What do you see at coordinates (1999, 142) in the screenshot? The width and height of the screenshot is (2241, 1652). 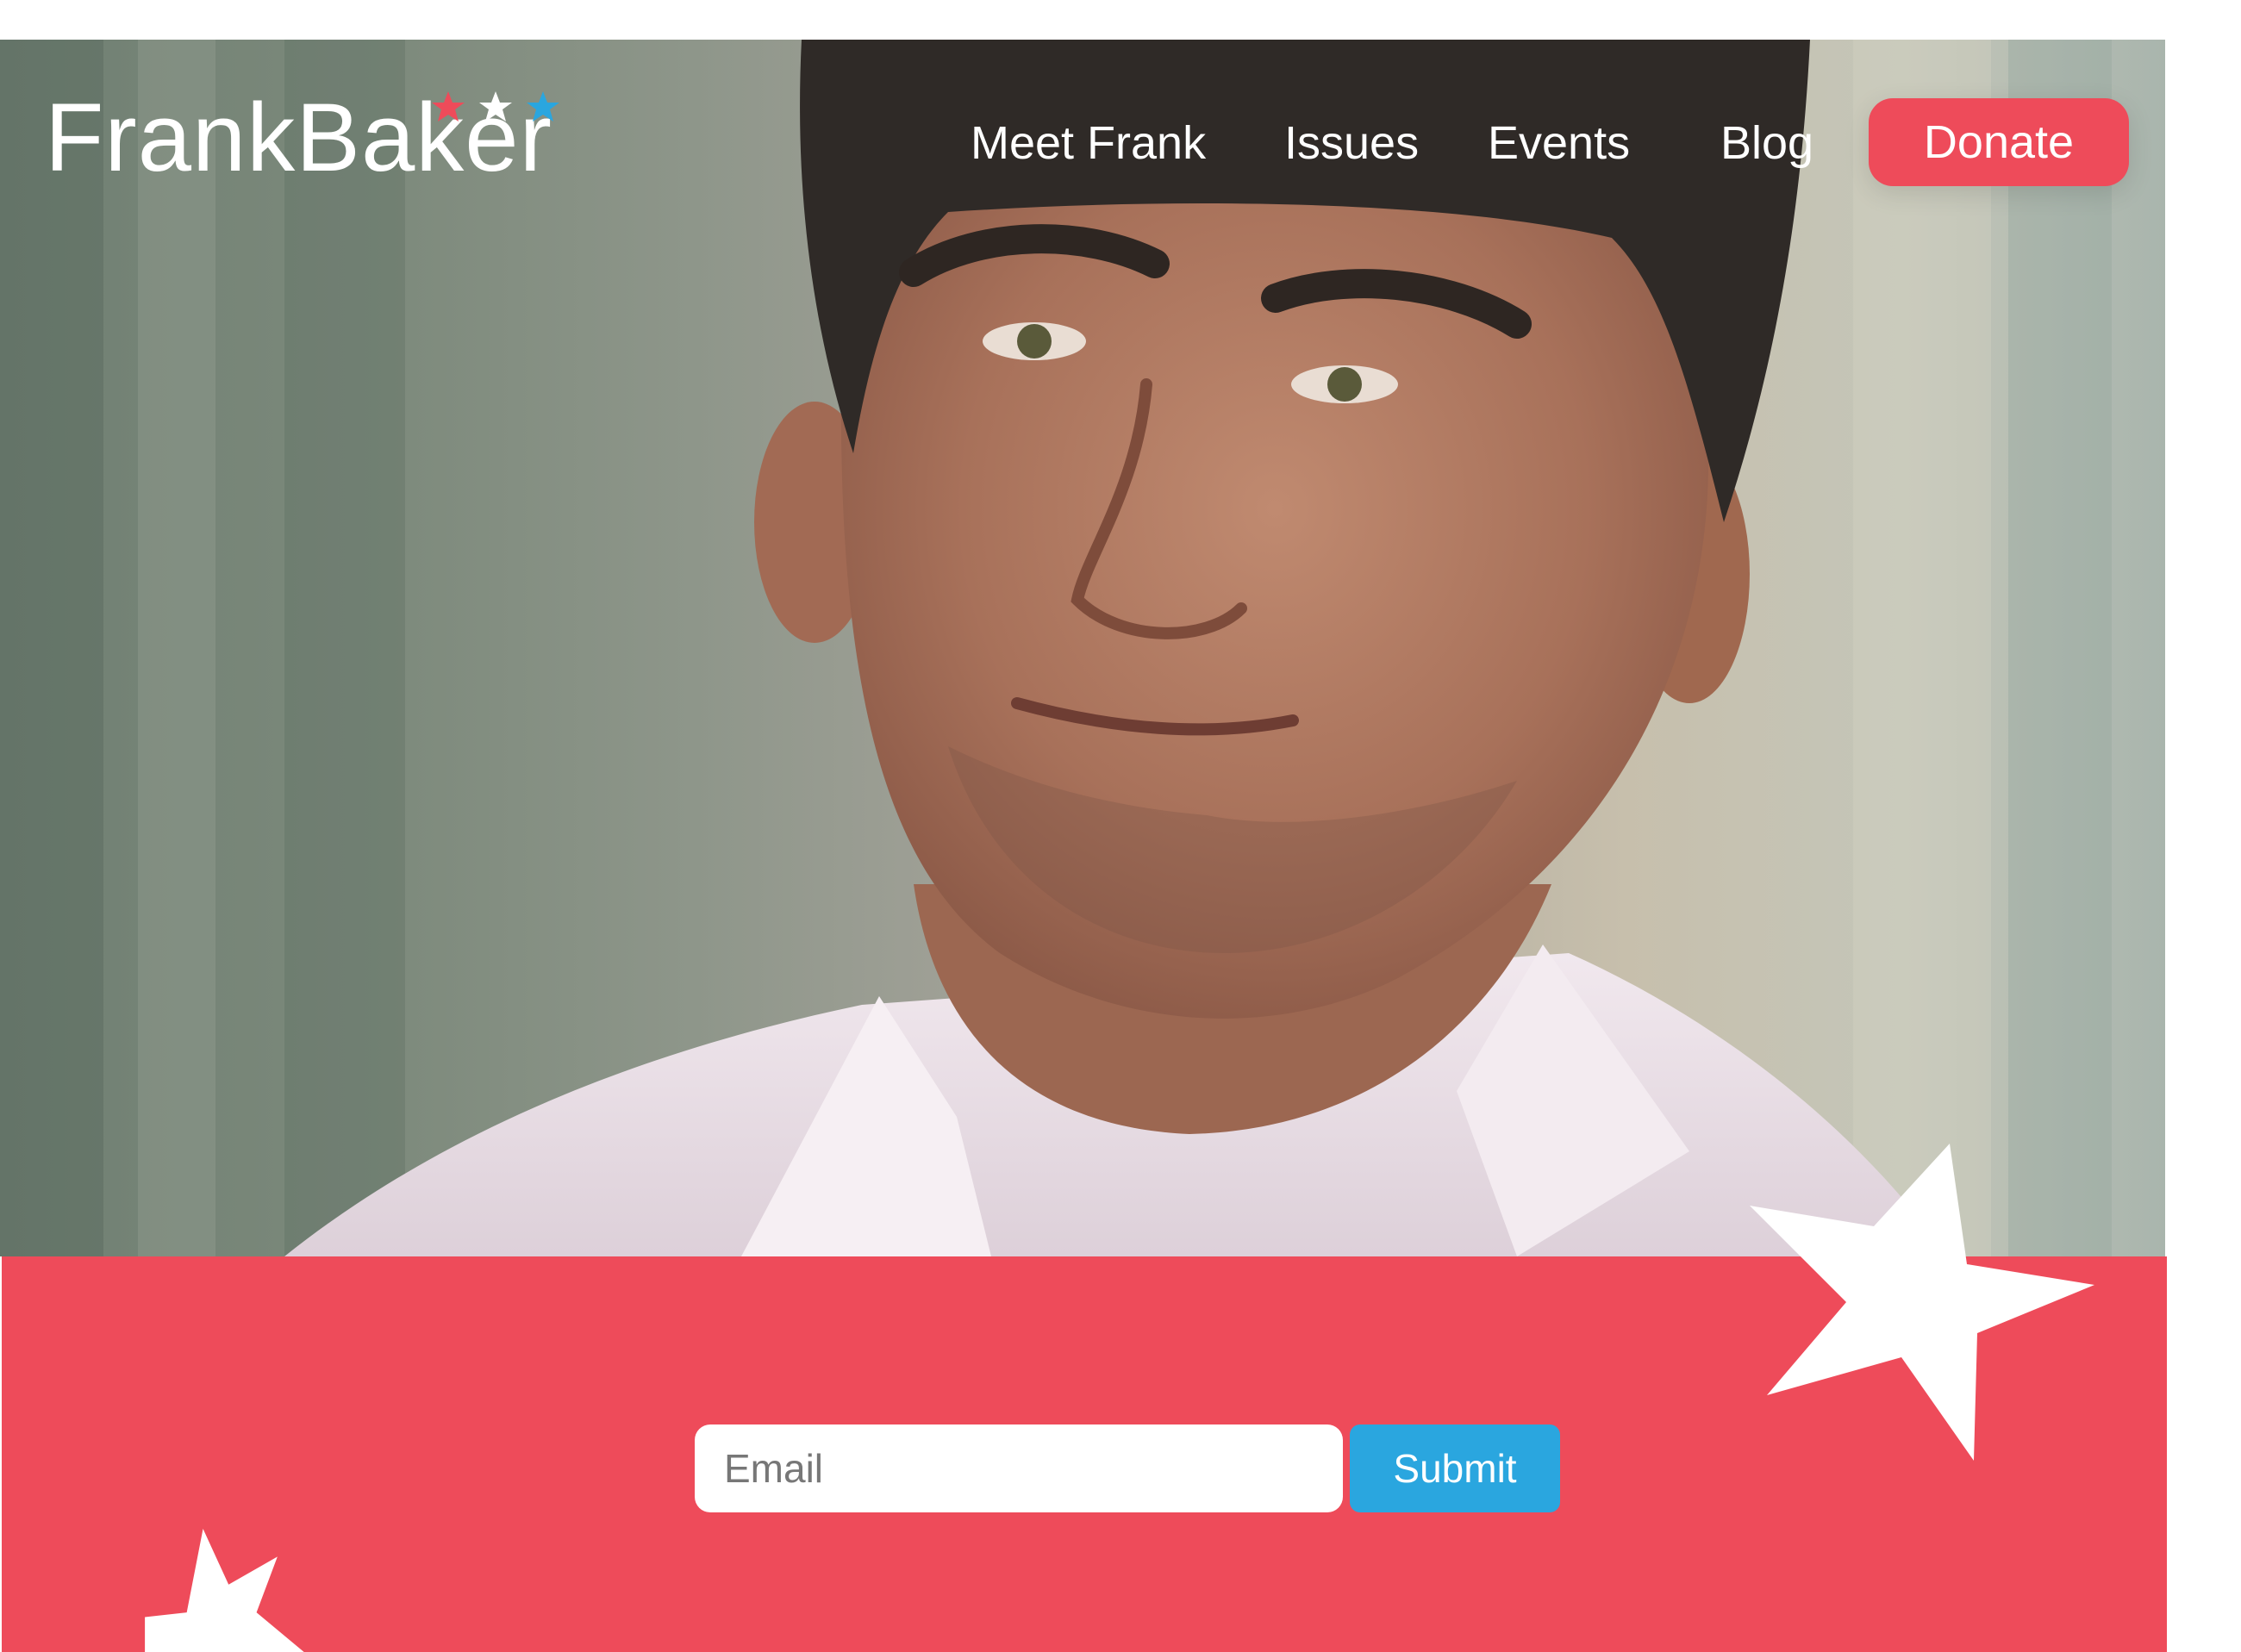 I see `donate-button: Donate` at bounding box center [1999, 142].